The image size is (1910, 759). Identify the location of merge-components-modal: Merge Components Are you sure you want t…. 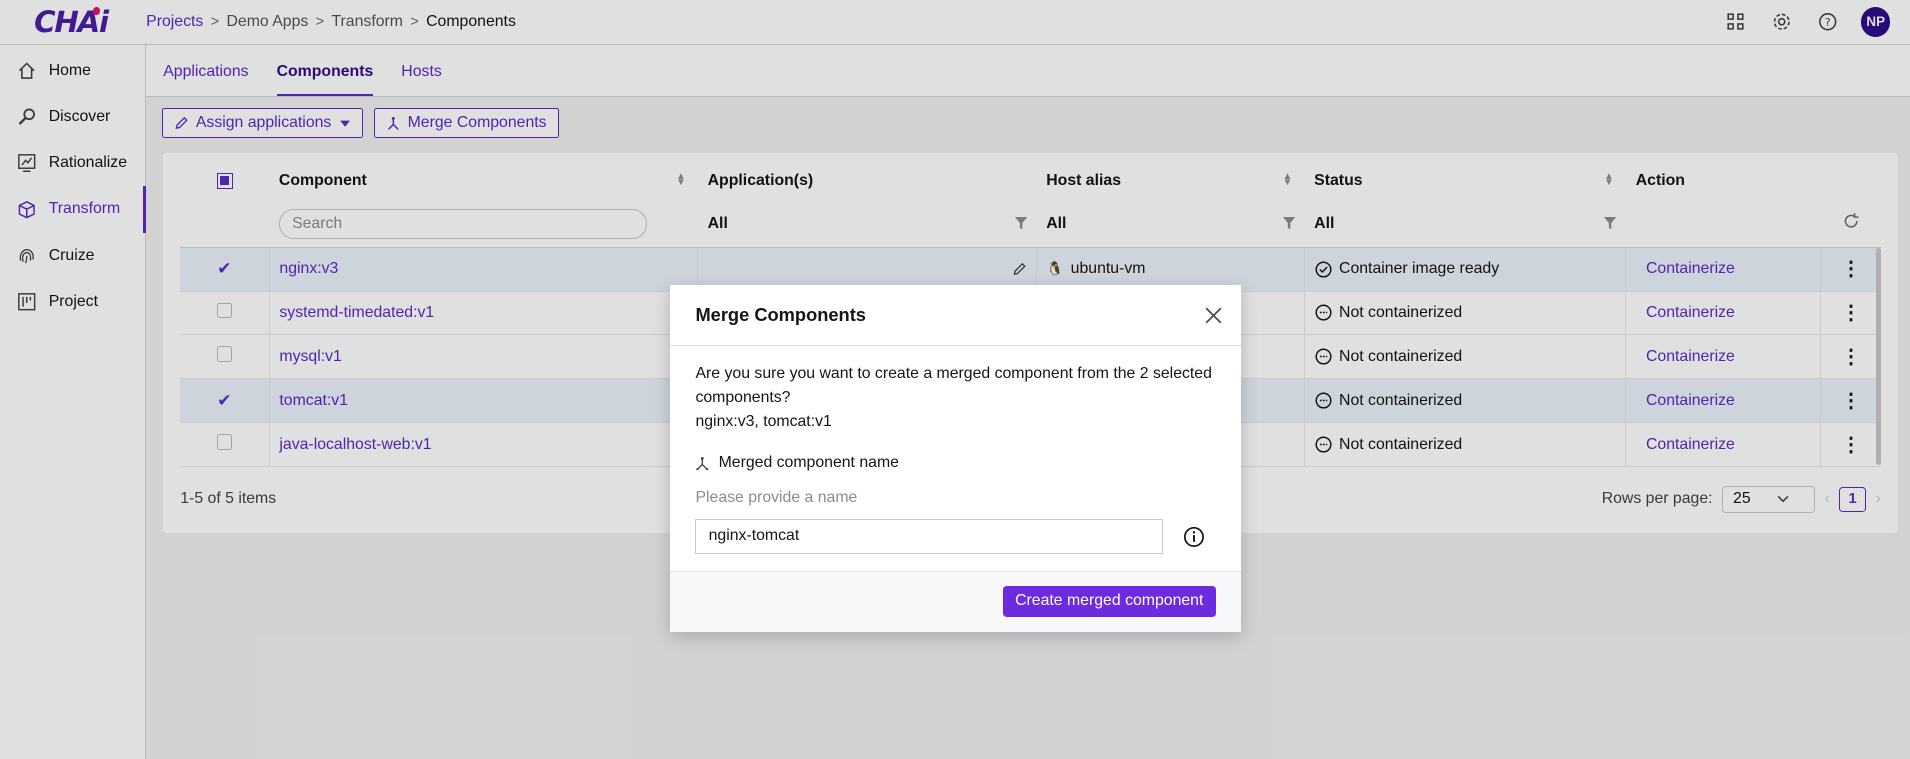
(955, 459).